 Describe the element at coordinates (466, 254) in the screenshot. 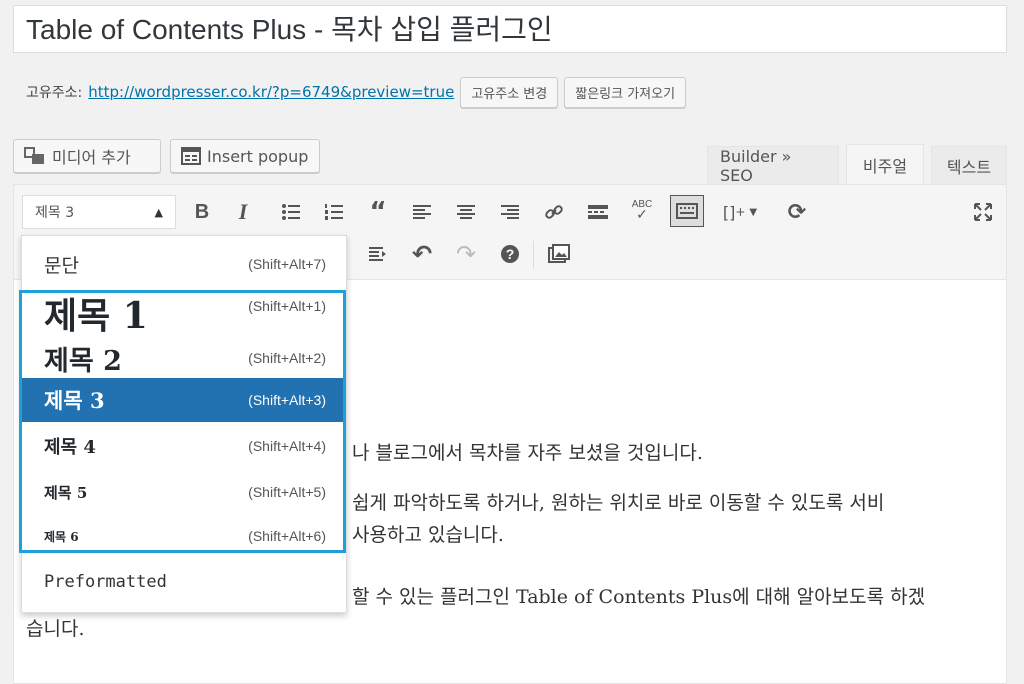

I see `redo-icon: ↷` at that location.